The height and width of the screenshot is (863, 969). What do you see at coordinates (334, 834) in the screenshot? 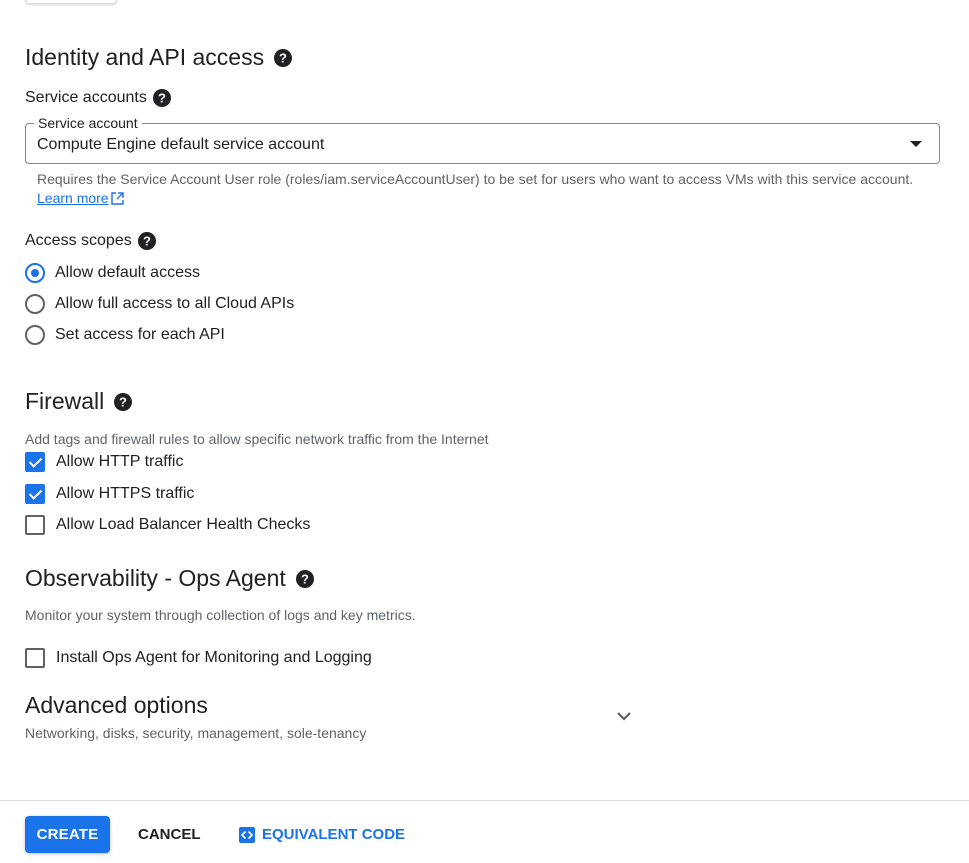
I see `equivalent-code-label: EQUIVALENT CODE` at bounding box center [334, 834].